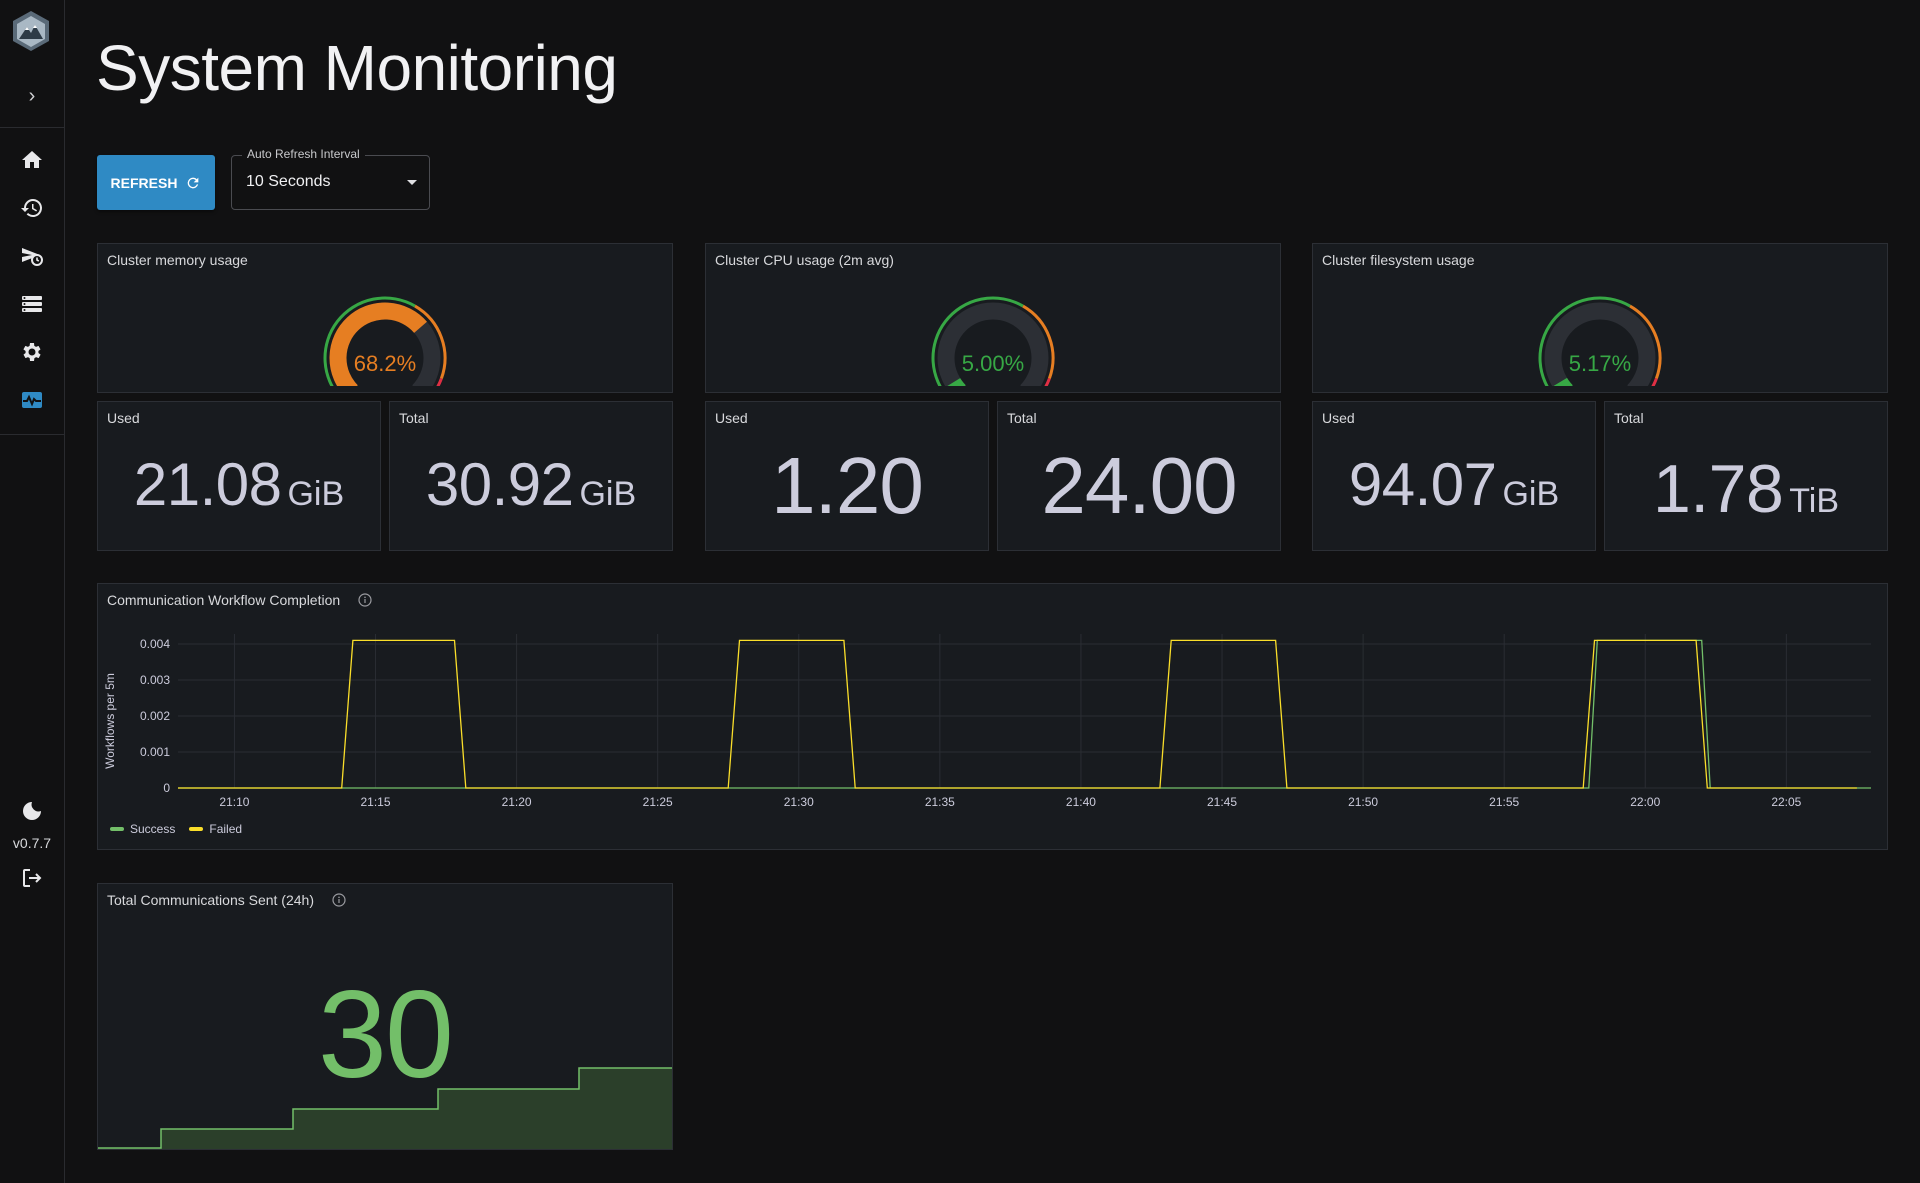 The width and height of the screenshot is (1920, 1183). What do you see at coordinates (177, 260) in the screenshot?
I see `panel-title: Cluster memory usage` at bounding box center [177, 260].